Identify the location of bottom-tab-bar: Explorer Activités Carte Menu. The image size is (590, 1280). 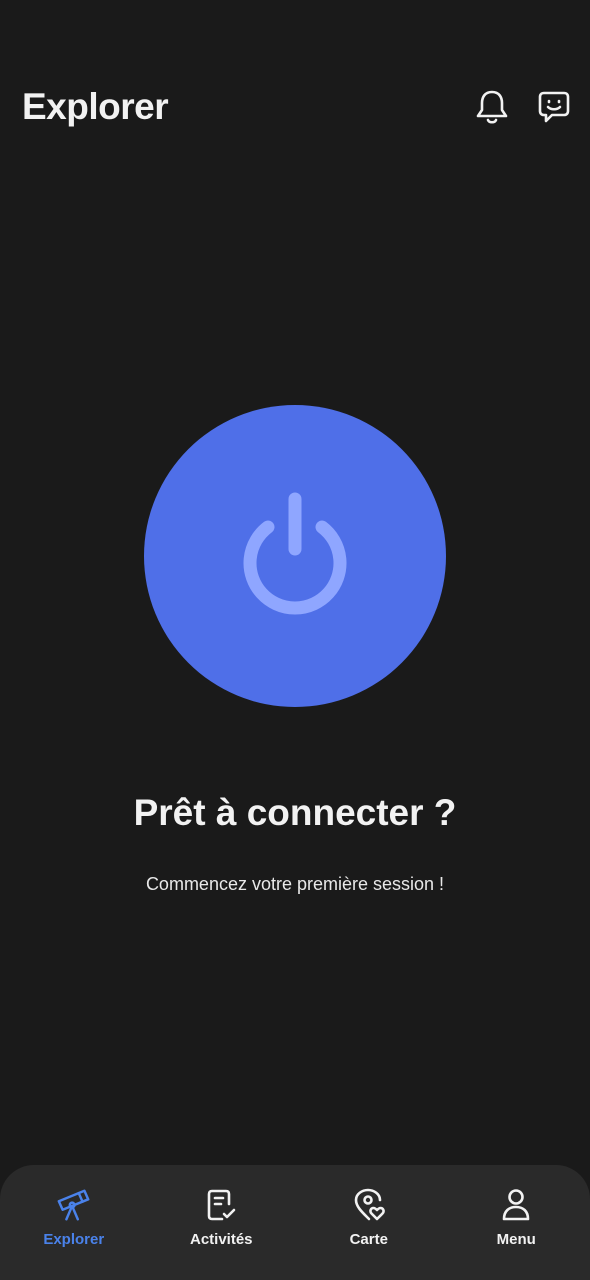
(295, 1222).